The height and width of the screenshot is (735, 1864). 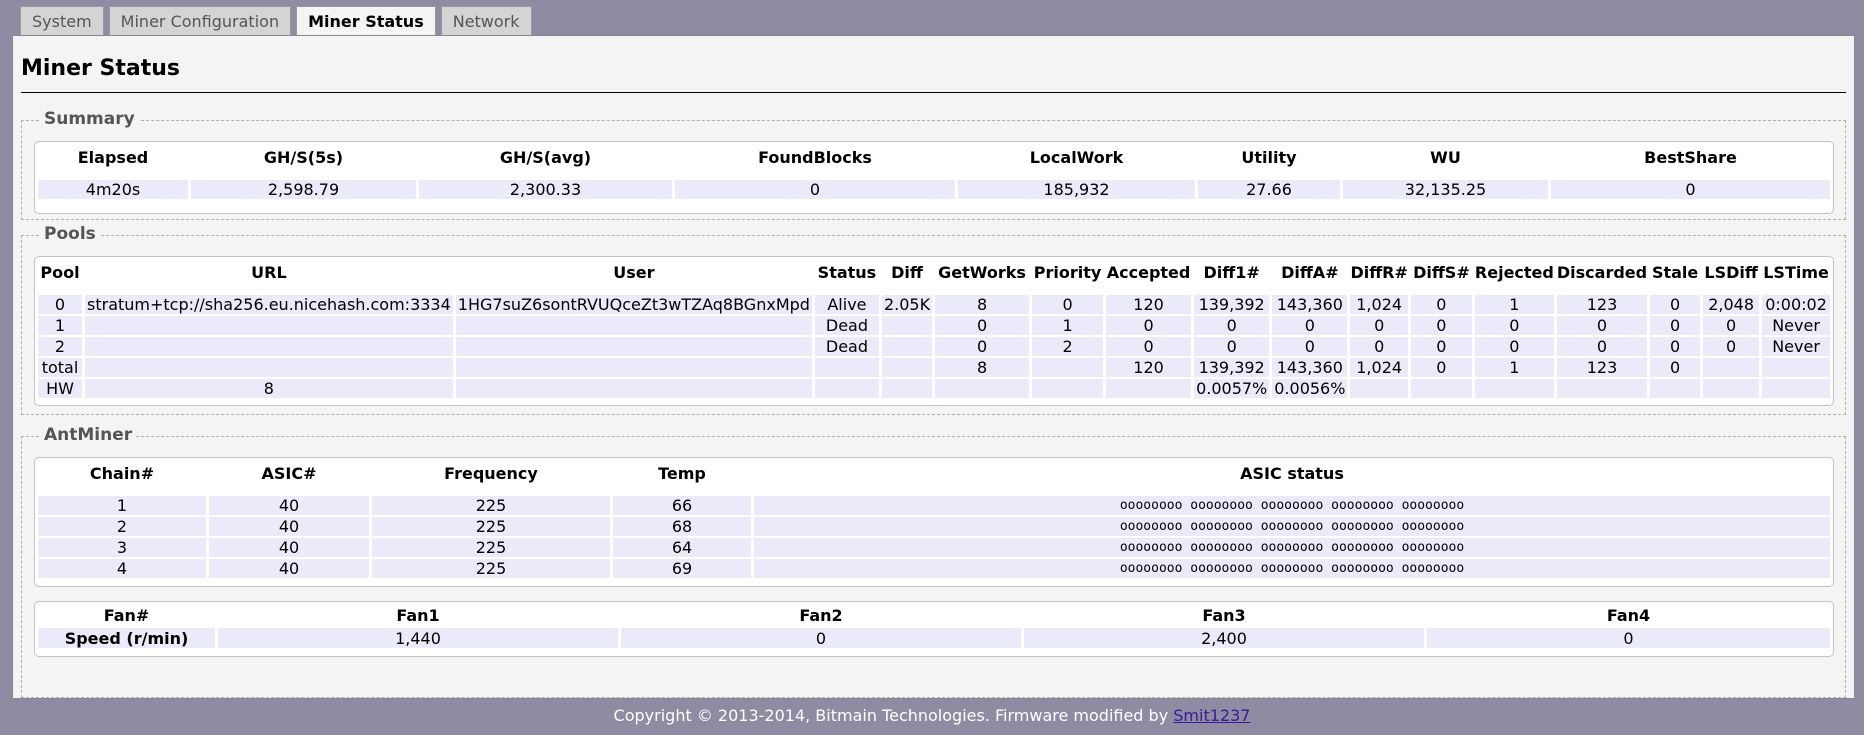 What do you see at coordinates (1310, 388) in the screenshot?
I see `pool-cell: 0.0056%` at bounding box center [1310, 388].